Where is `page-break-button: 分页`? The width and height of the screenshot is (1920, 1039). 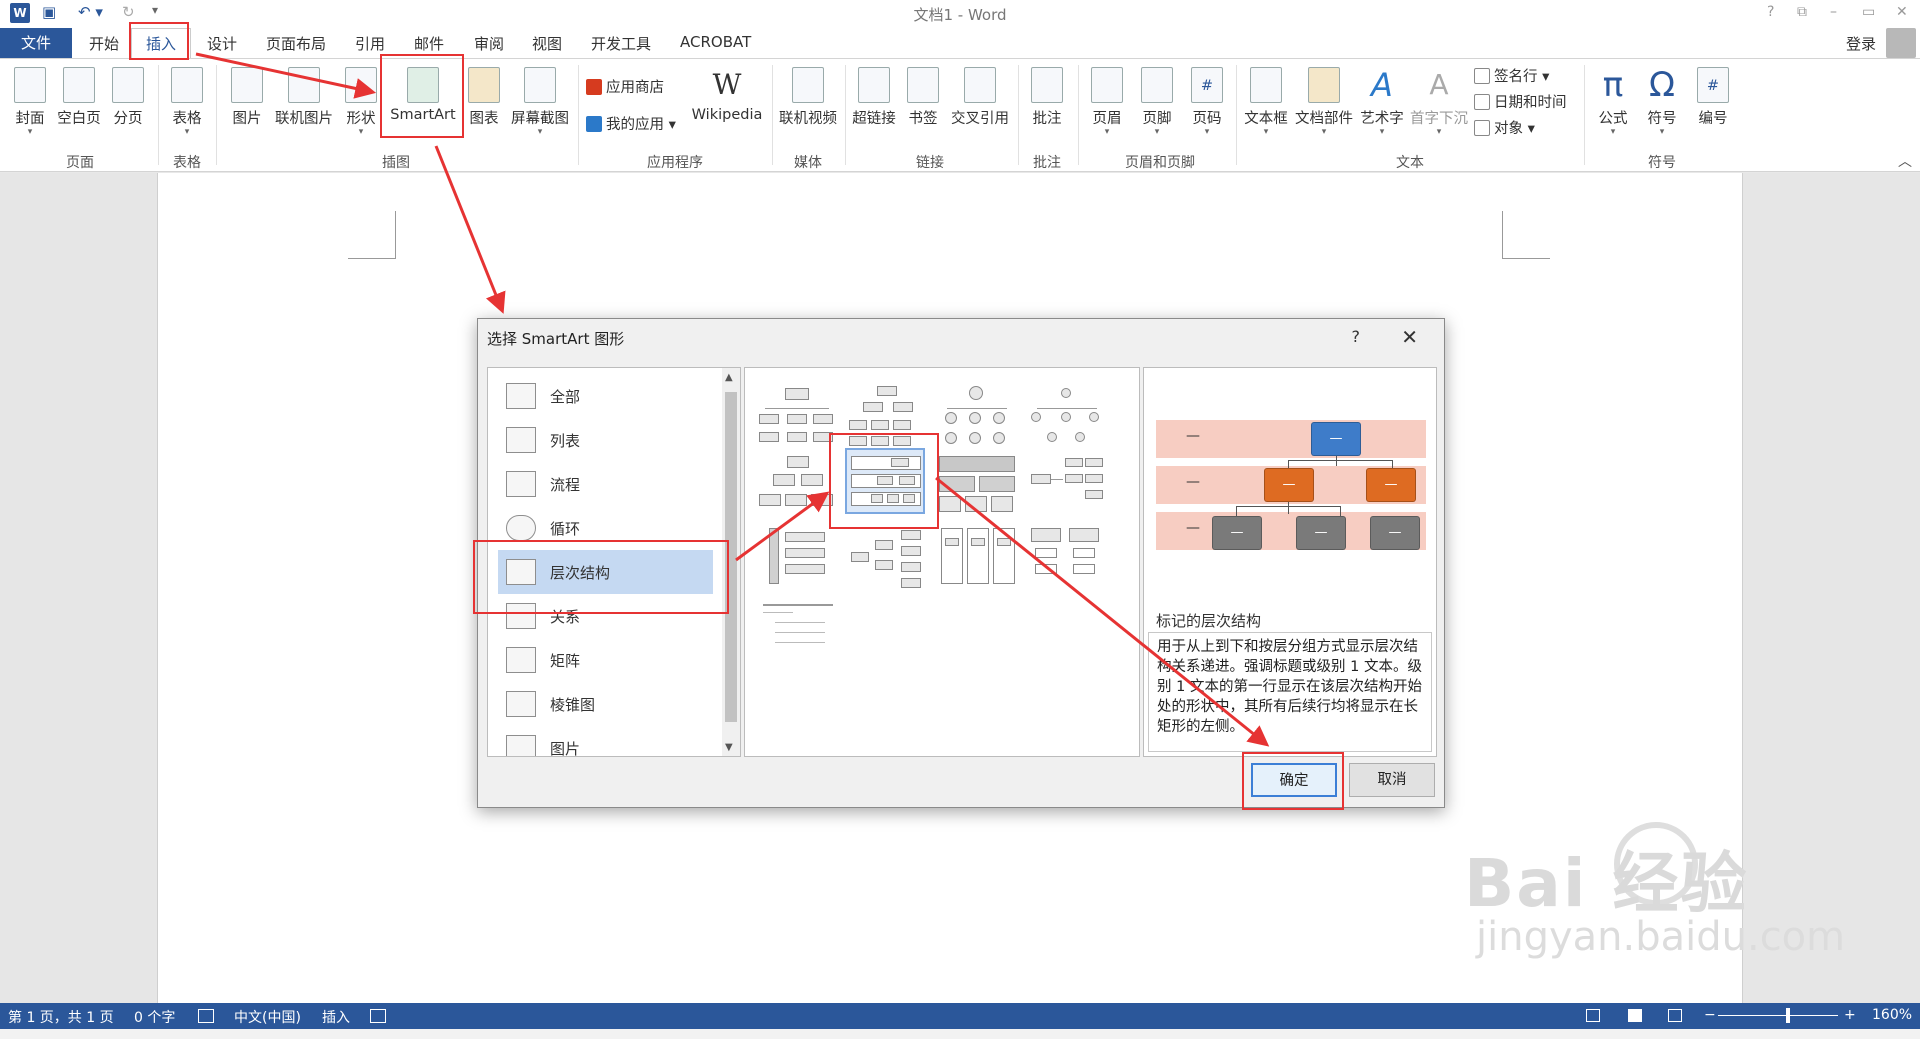
page-break-button: 分页 is located at coordinates (128, 104).